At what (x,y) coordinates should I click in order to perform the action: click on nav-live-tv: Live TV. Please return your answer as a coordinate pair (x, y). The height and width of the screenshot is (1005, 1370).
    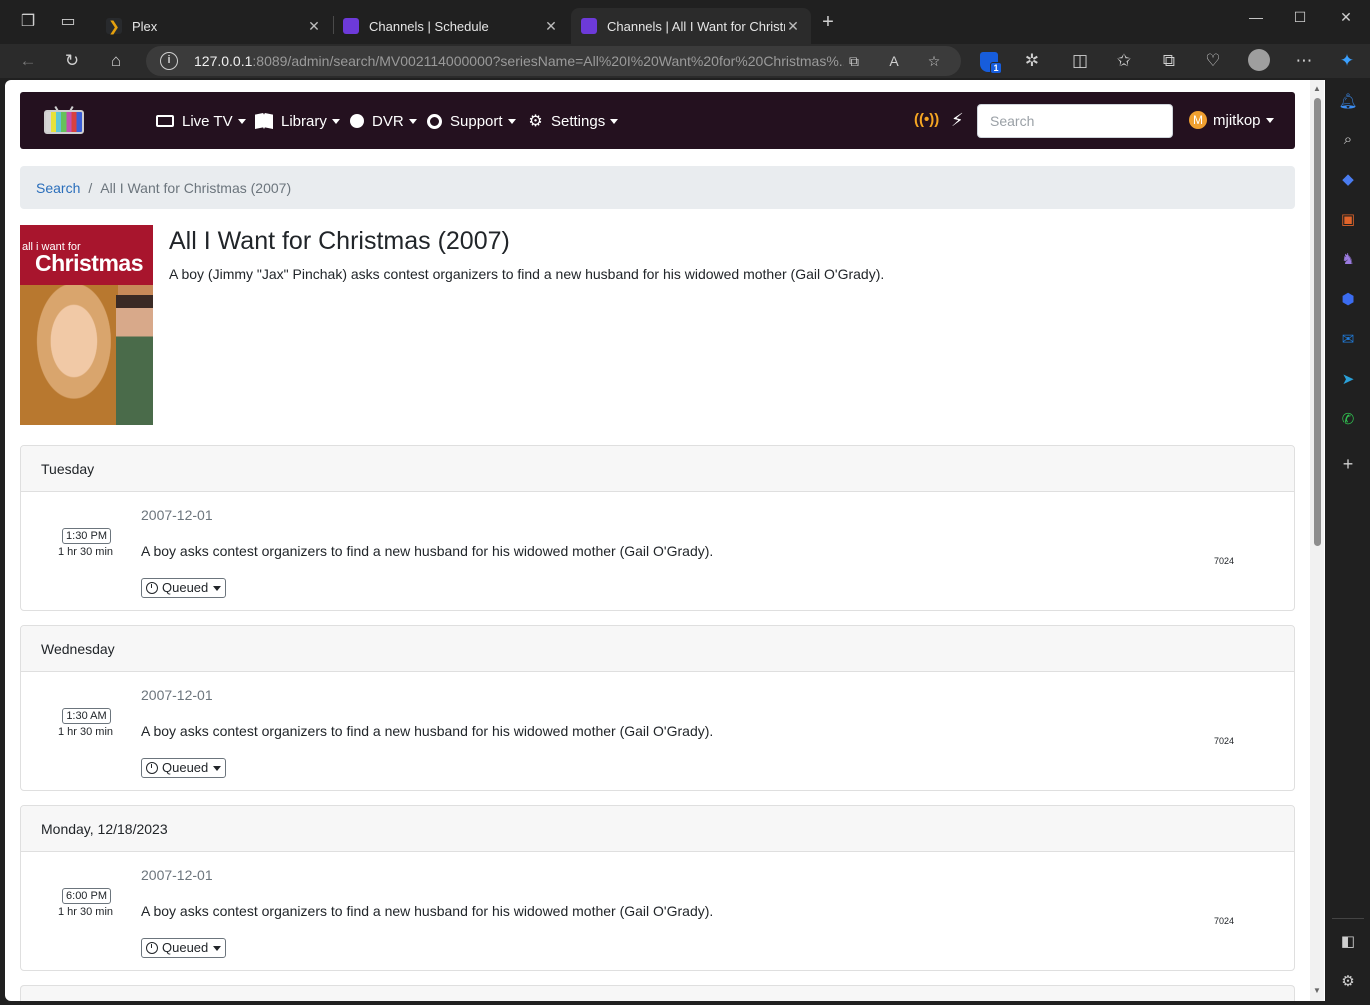
    Looking at the image, I should click on (201, 121).